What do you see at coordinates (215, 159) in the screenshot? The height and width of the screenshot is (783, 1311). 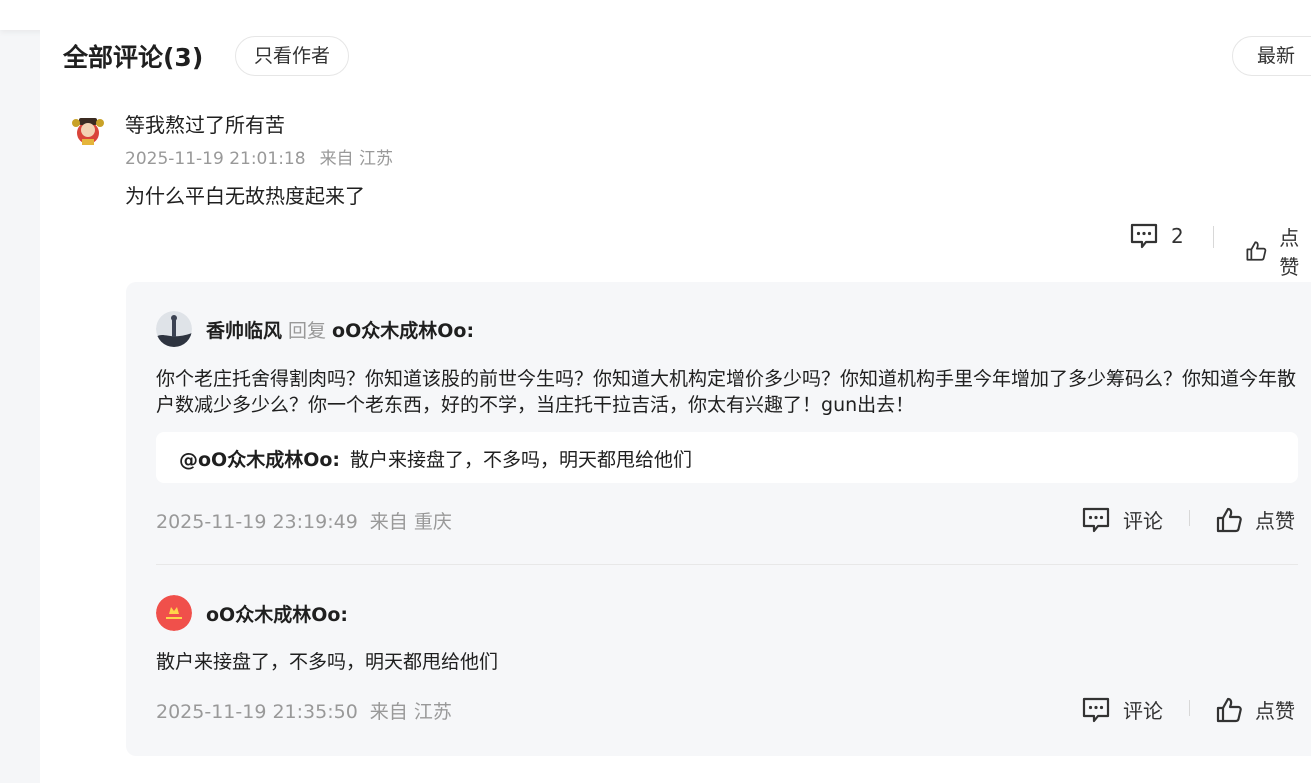 I see `comment-time: 2025-11-19 21:01:18` at bounding box center [215, 159].